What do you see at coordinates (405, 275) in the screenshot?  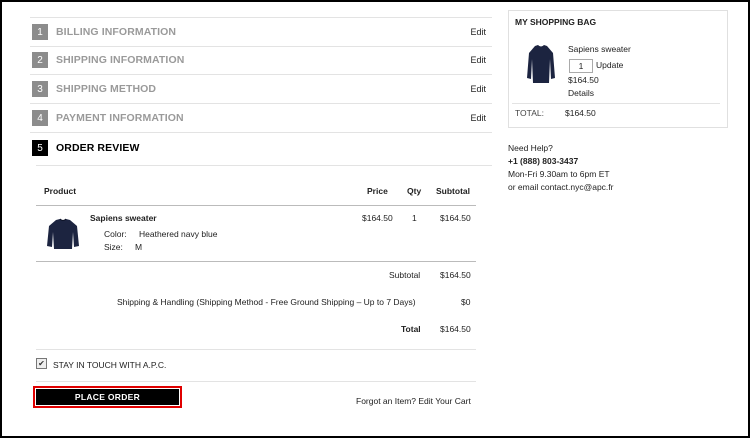 I see `subtotal-label: Subtotal` at bounding box center [405, 275].